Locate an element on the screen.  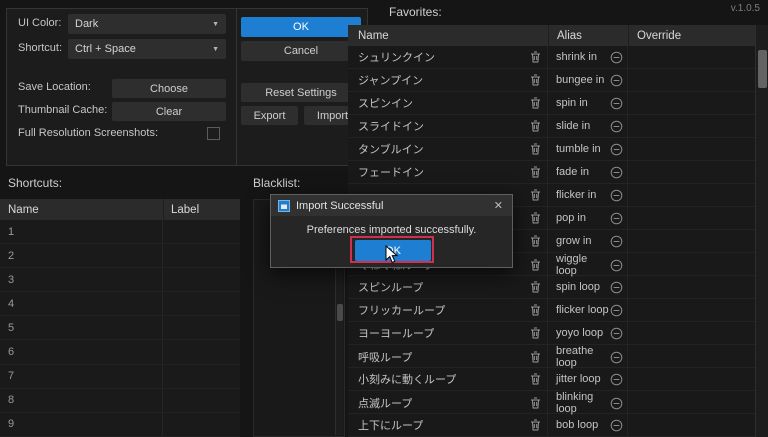
blacklist-scrollbar-handle is located at coordinates (340, 312).